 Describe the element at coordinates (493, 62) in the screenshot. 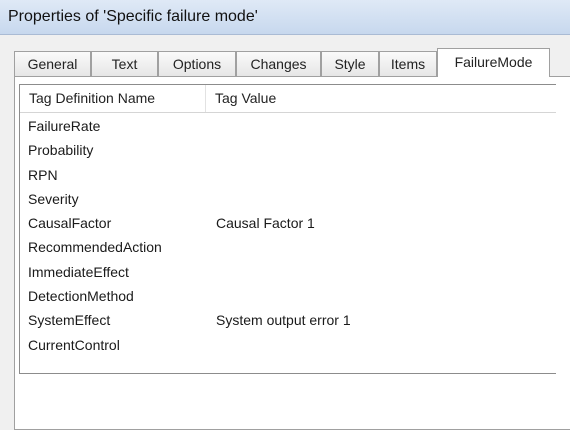

I see `tab-failuremode: FailureMode` at that location.